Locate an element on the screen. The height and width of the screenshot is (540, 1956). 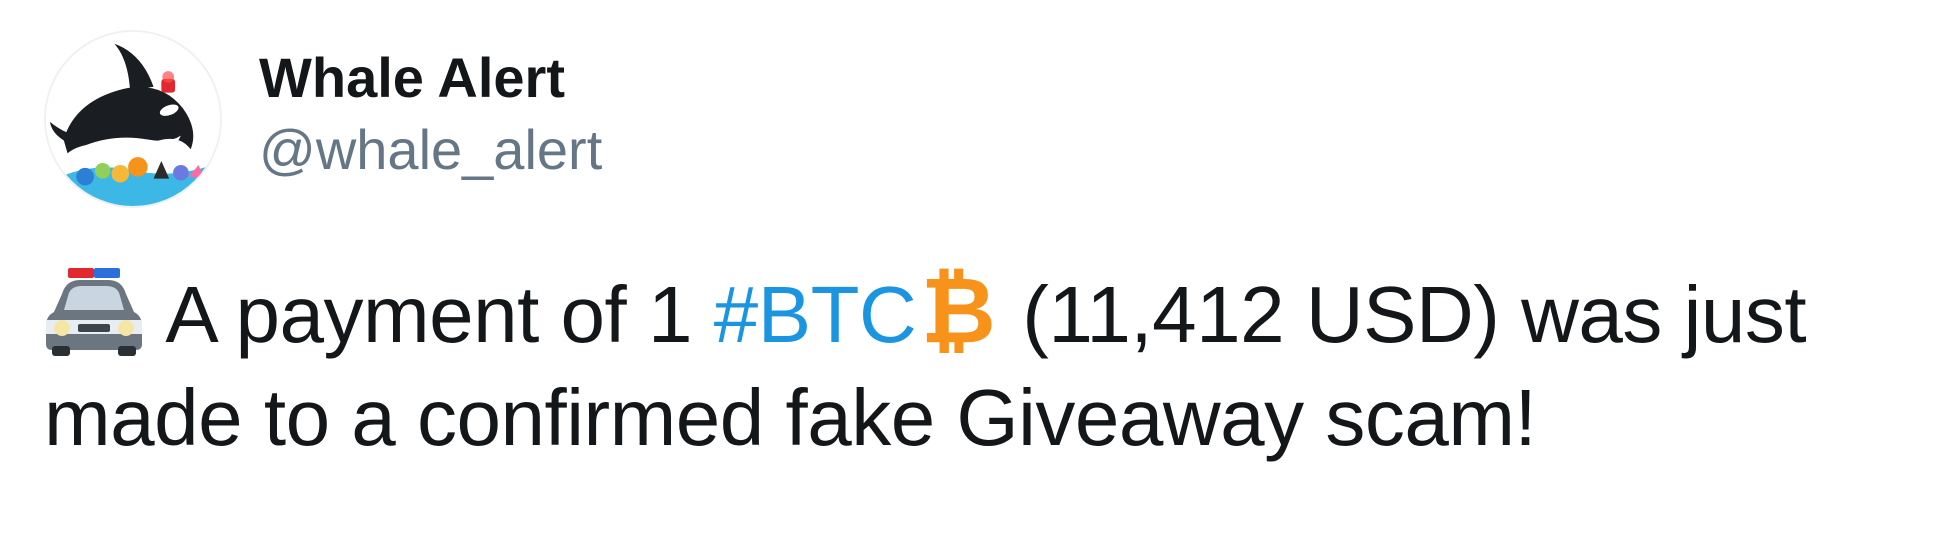
hashtag-btc-link: #BTC is located at coordinates (815, 314).